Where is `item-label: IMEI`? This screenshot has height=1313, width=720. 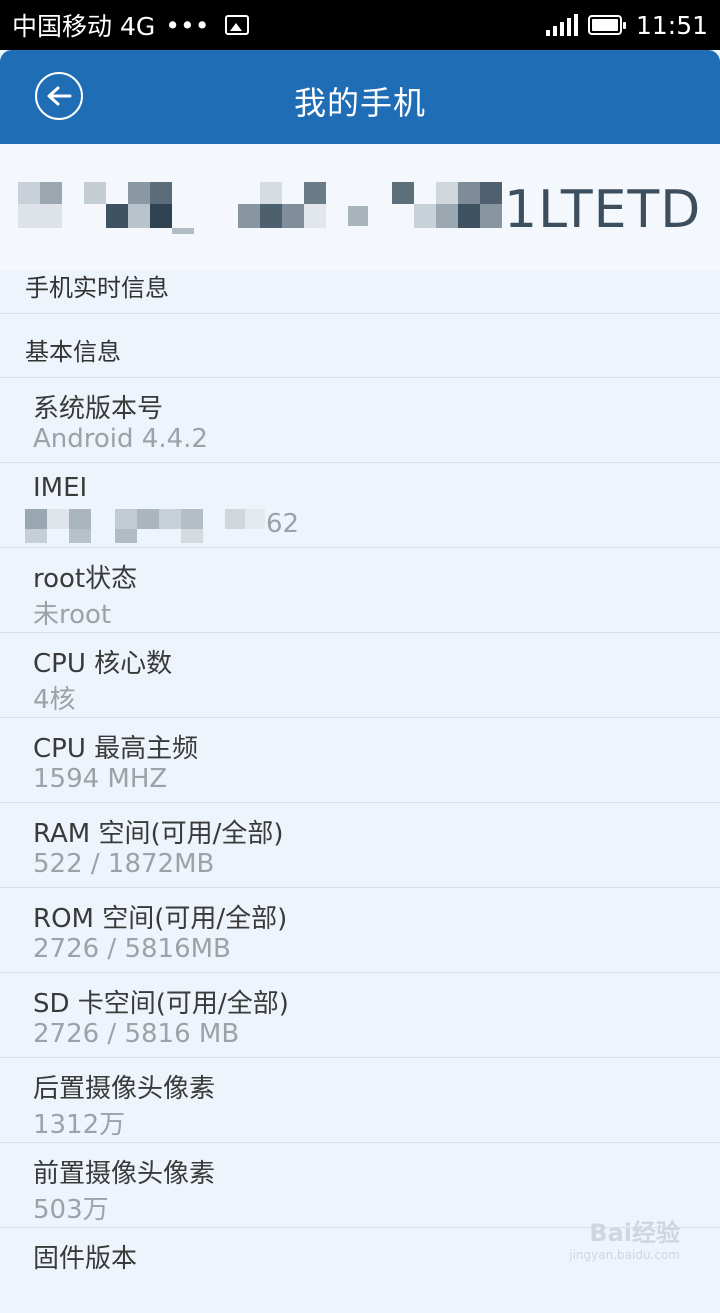
item-label: IMEI is located at coordinates (60, 488).